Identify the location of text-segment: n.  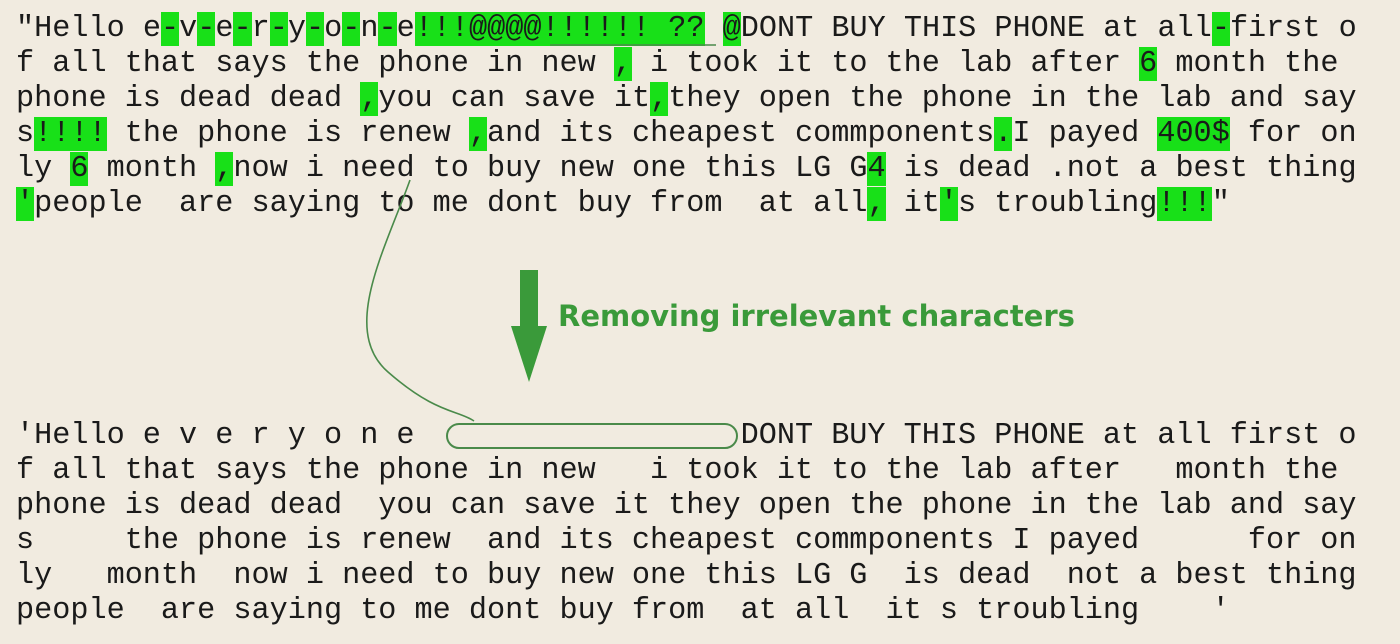
(369, 29).